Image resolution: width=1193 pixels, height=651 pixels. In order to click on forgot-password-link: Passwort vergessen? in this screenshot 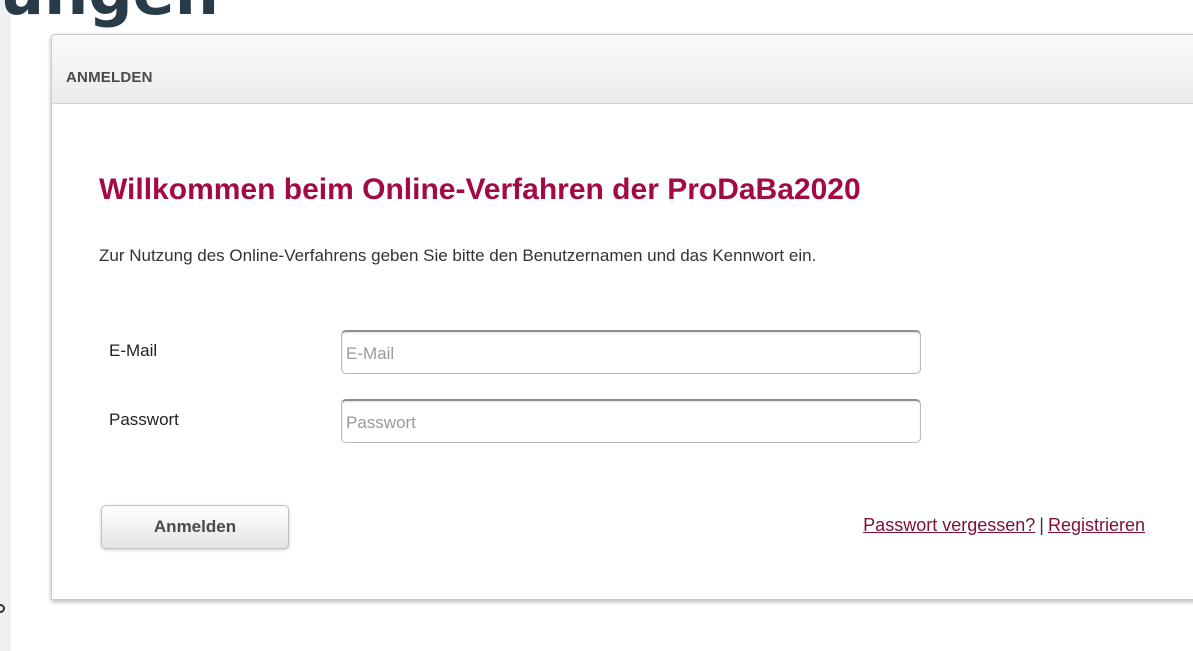, I will do `click(949, 525)`.